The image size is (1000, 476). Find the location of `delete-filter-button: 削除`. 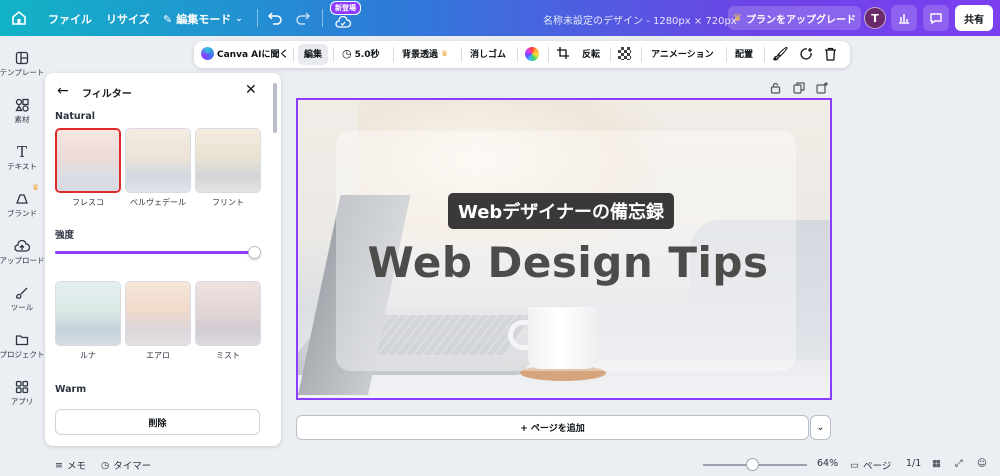

delete-filter-button: 削除 is located at coordinates (157, 422).